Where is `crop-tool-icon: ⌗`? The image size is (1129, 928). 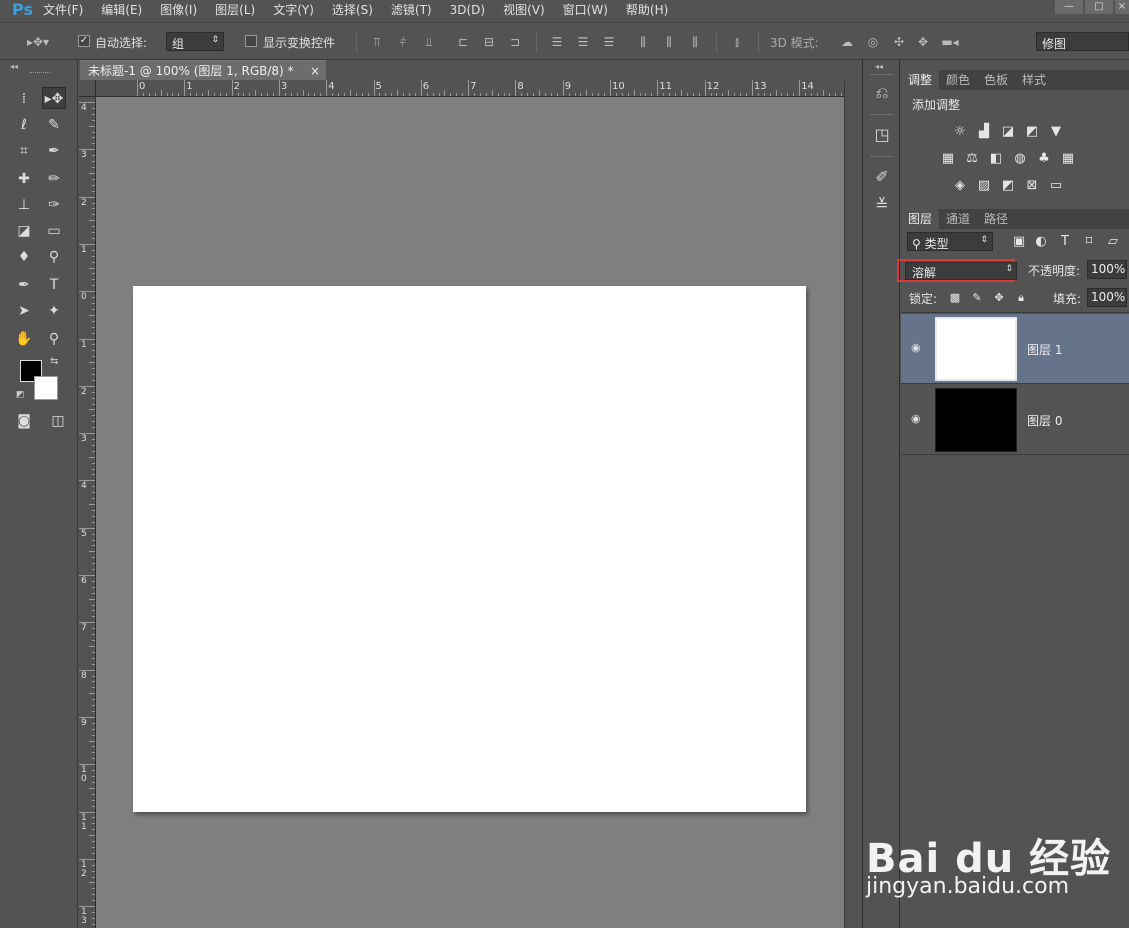 crop-tool-icon: ⌗ is located at coordinates (24, 151).